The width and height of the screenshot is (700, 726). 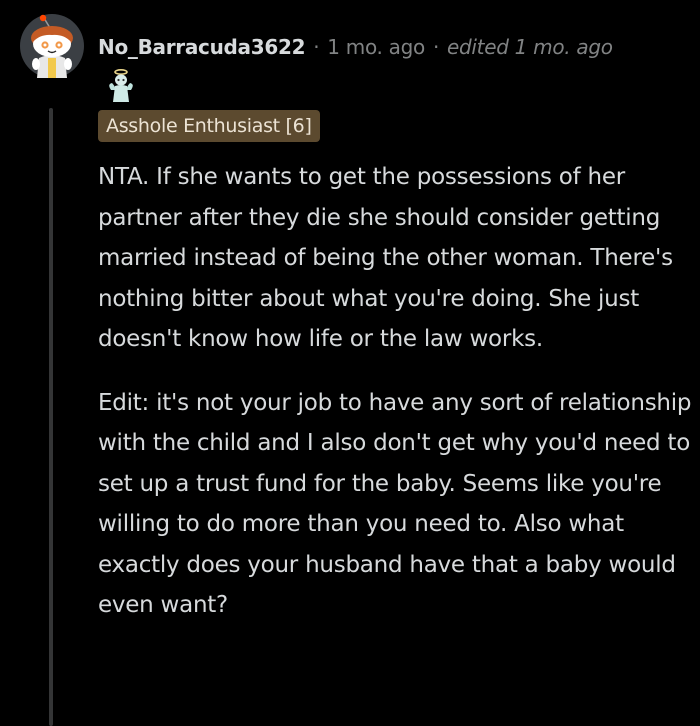 I want to click on thread-collapse-line, so click(x=51, y=417).